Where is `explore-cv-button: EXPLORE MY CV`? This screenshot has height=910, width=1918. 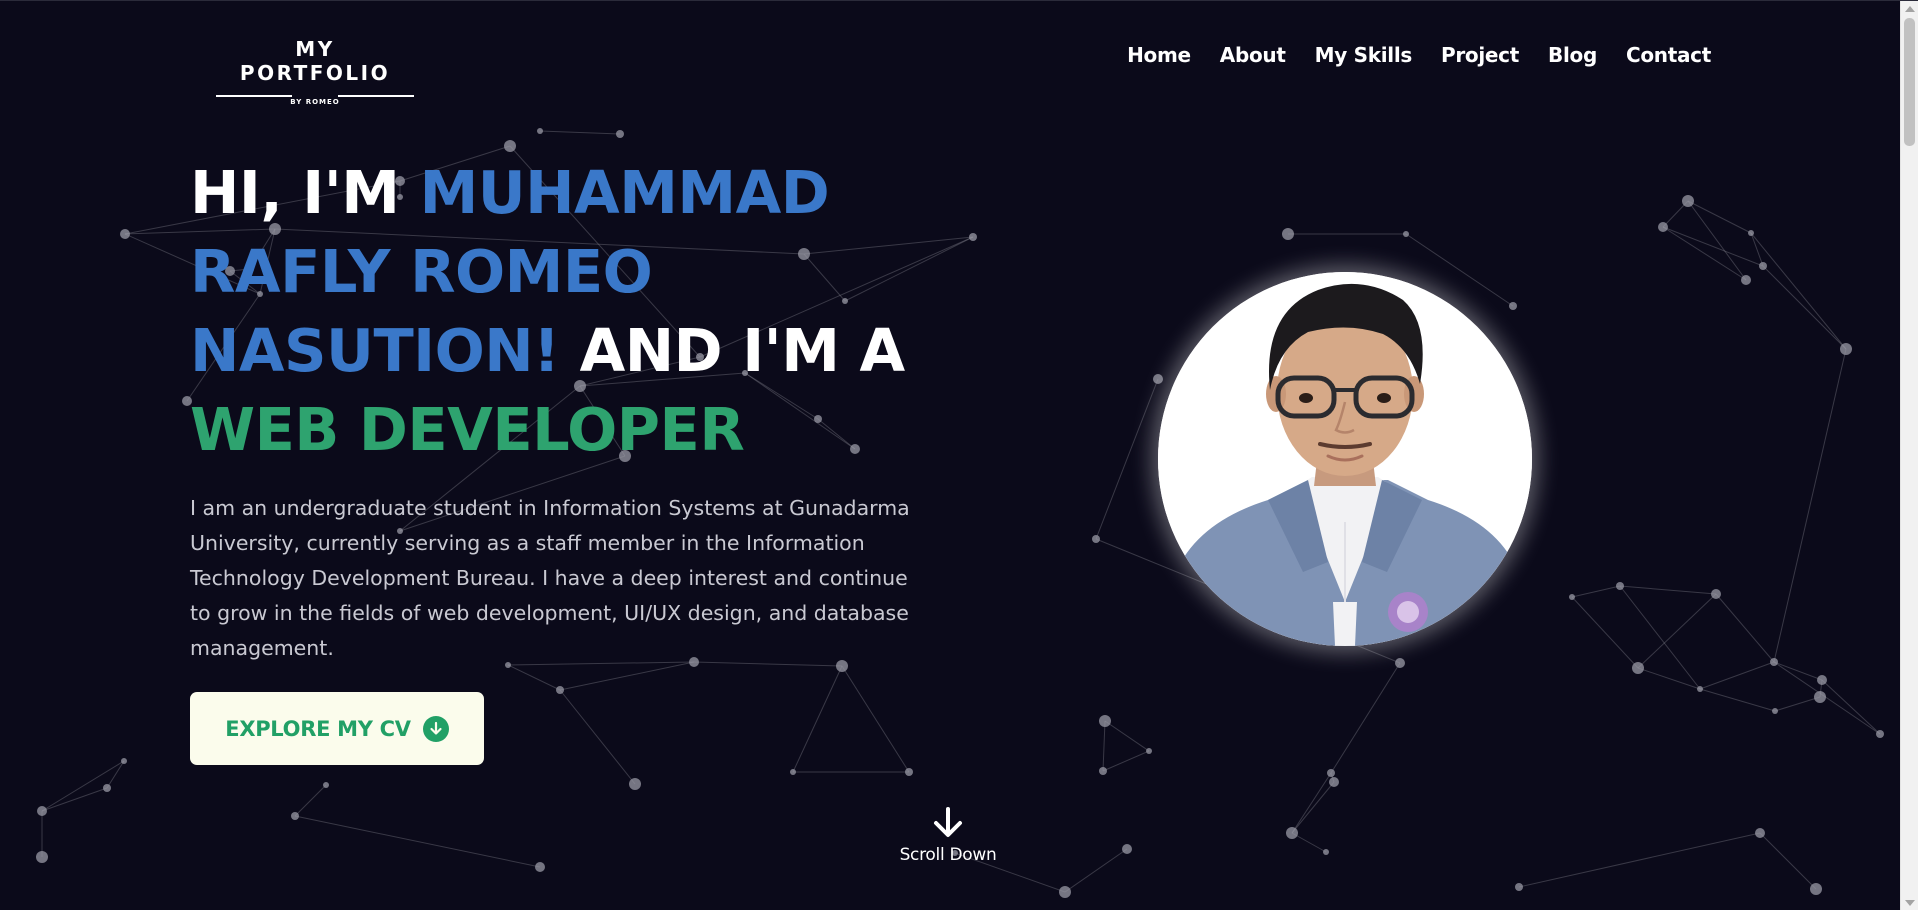 explore-cv-button: EXPLORE MY CV is located at coordinates (337, 728).